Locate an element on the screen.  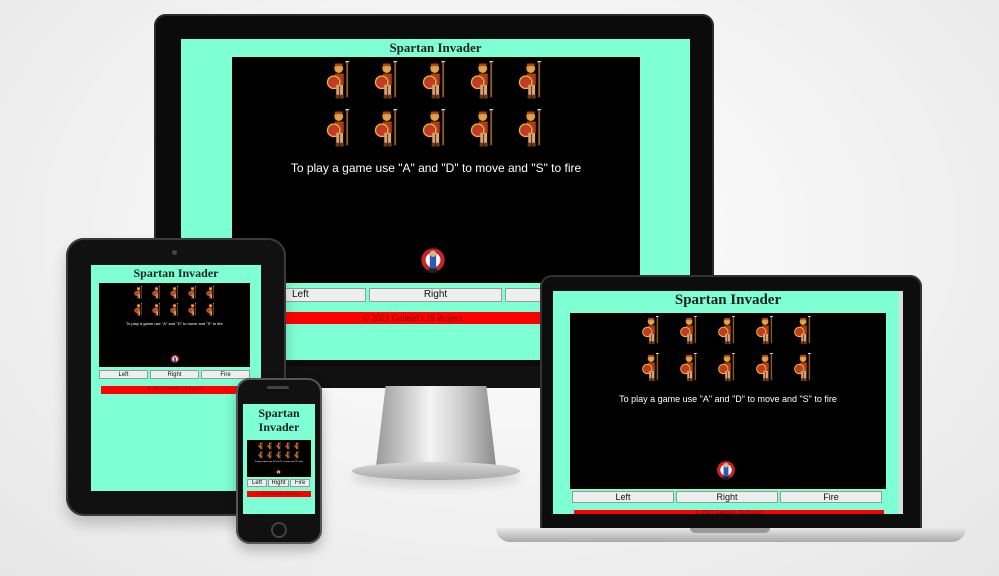
monitor-stand-base is located at coordinates (436, 471).